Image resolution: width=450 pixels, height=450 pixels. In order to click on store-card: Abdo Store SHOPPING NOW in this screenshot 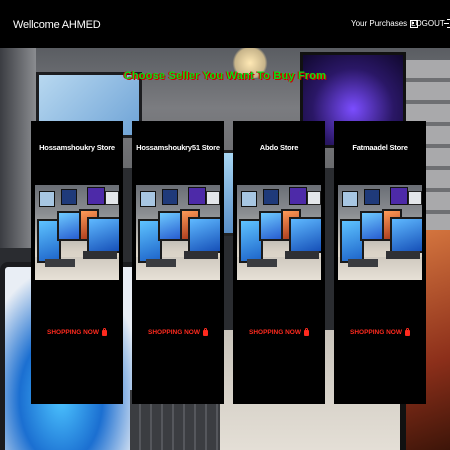, I will do `click(279, 262)`.